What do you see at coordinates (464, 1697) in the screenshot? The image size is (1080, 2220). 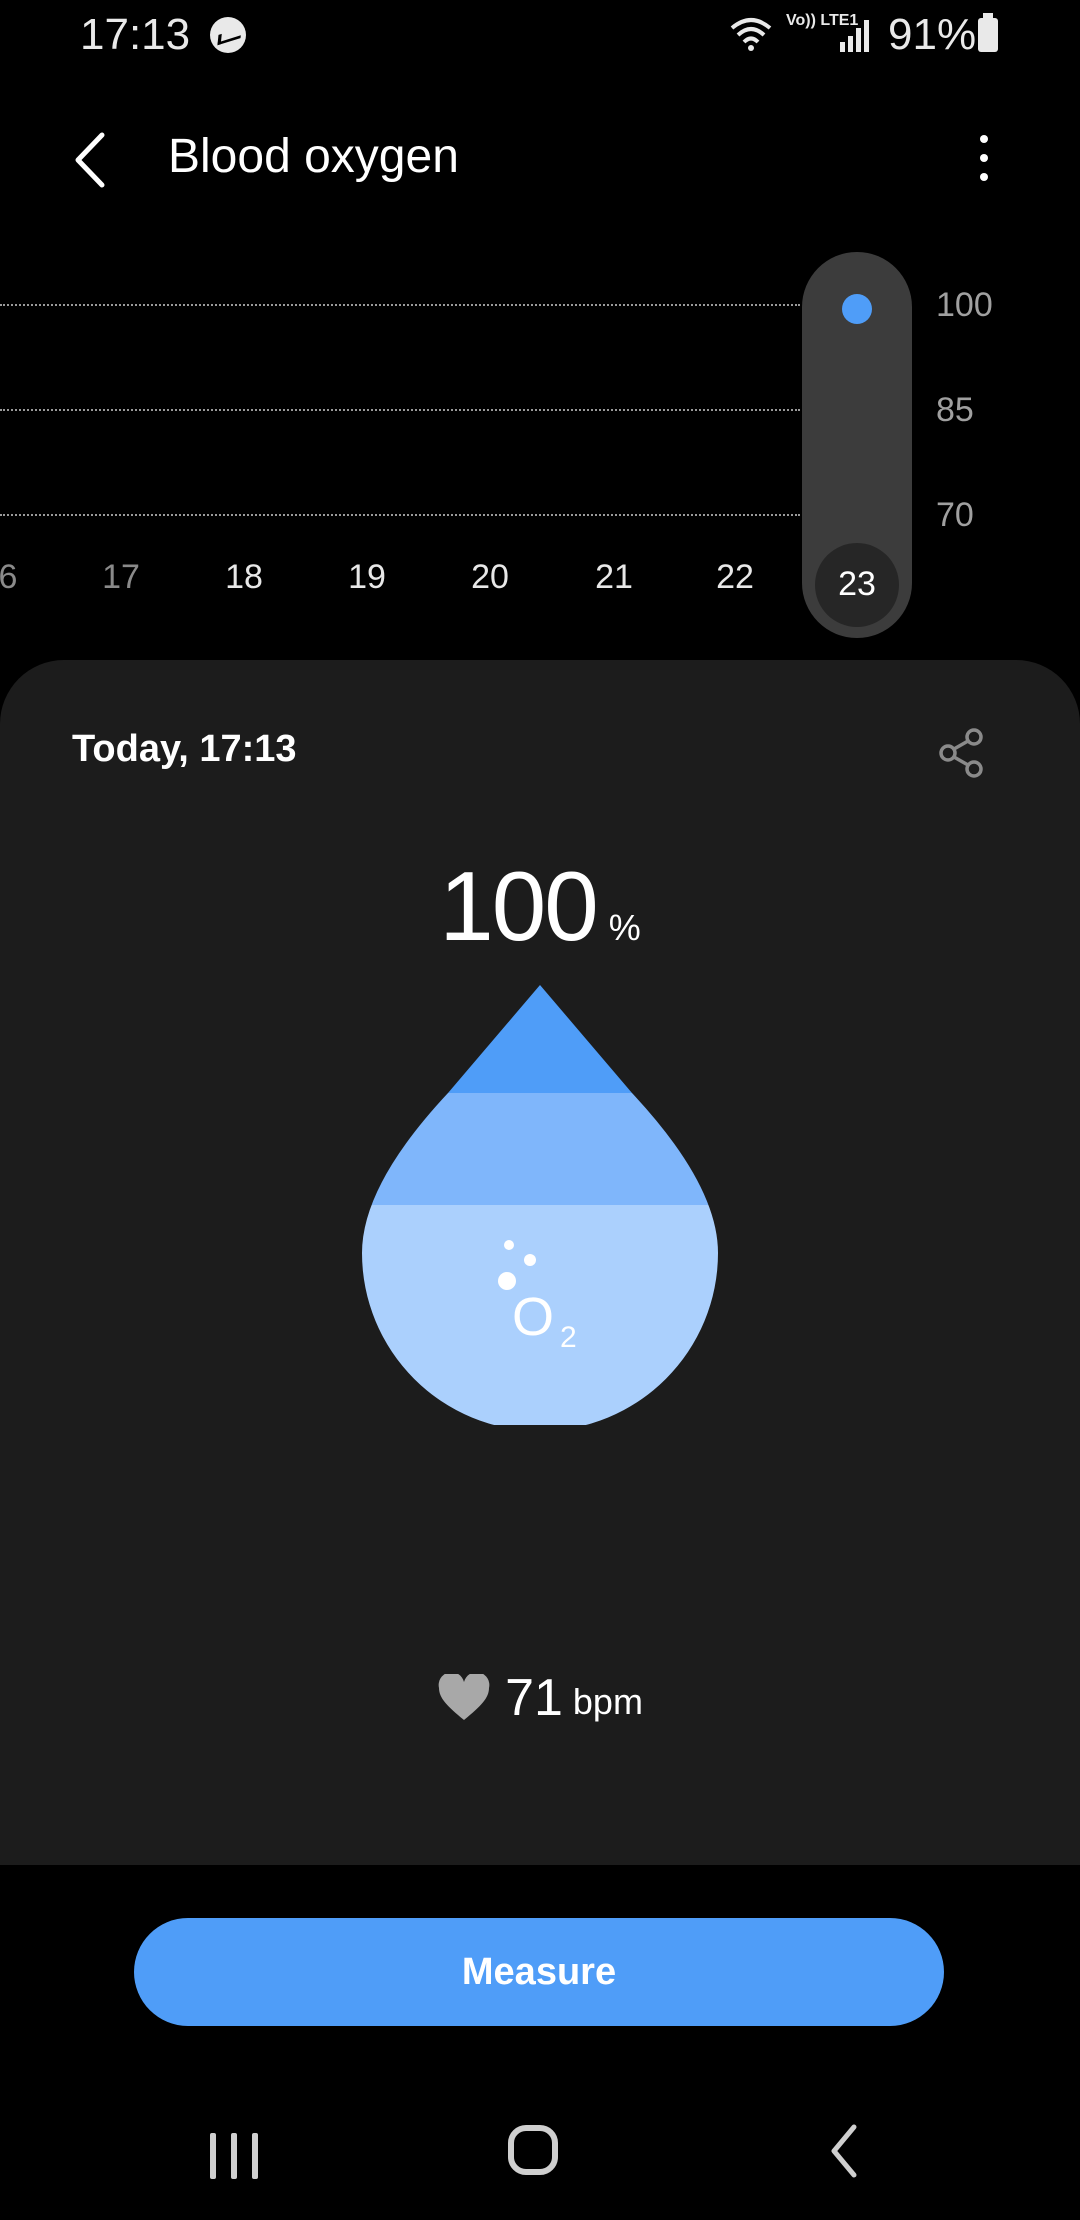 I see `heart-icon` at bounding box center [464, 1697].